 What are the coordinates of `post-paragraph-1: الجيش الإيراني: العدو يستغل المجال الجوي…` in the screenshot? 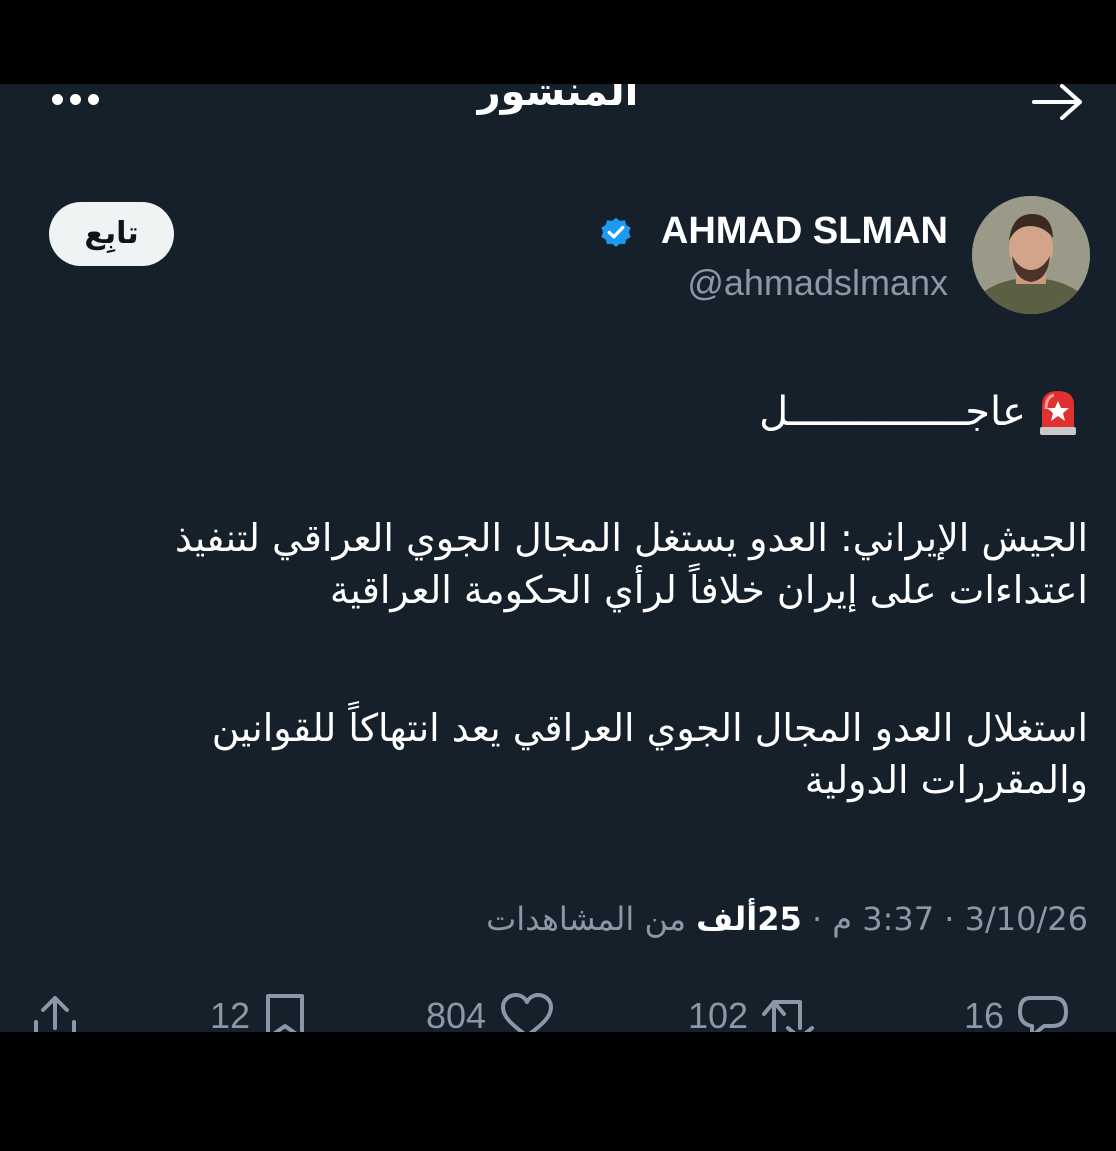 It's located at (631, 564).